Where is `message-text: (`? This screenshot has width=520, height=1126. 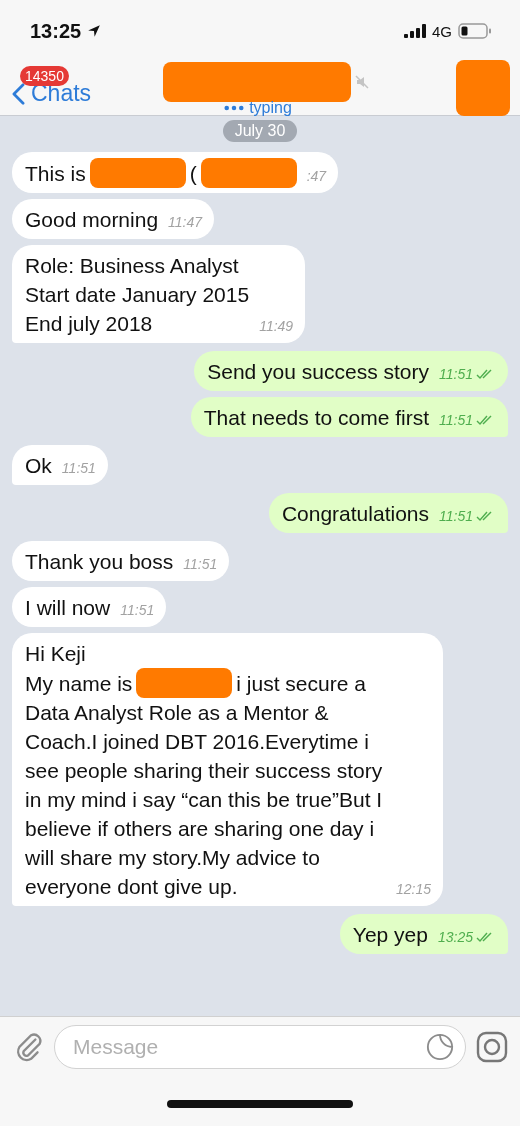
message-text: ( is located at coordinates (193, 173).